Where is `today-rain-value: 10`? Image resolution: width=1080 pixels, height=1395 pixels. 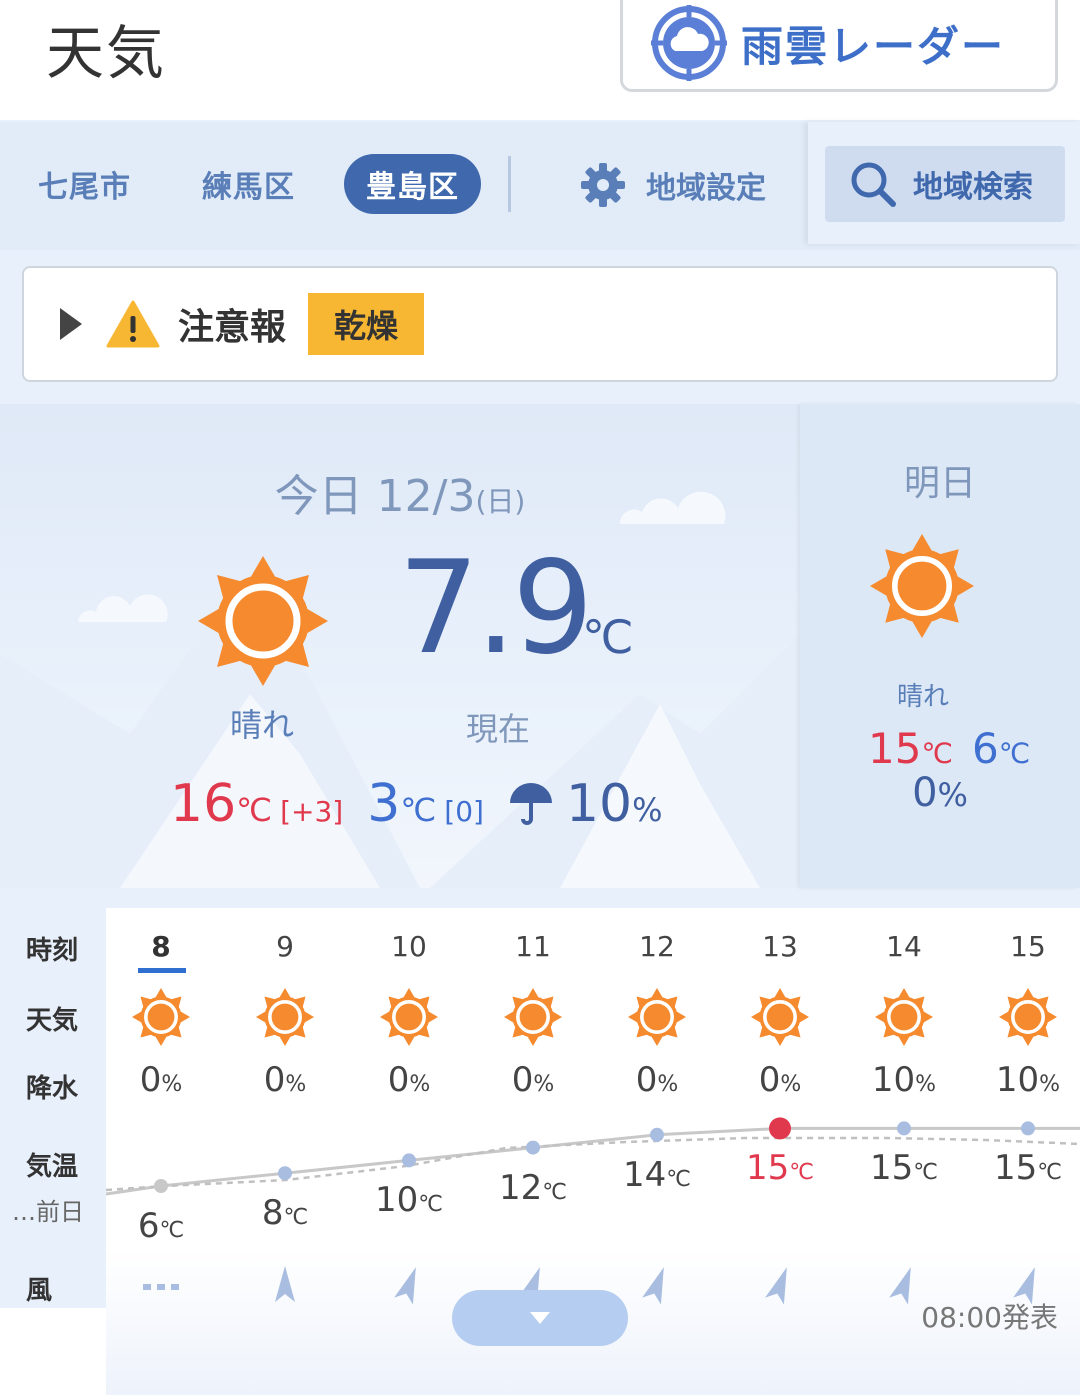 today-rain-value: 10 is located at coordinates (599, 804).